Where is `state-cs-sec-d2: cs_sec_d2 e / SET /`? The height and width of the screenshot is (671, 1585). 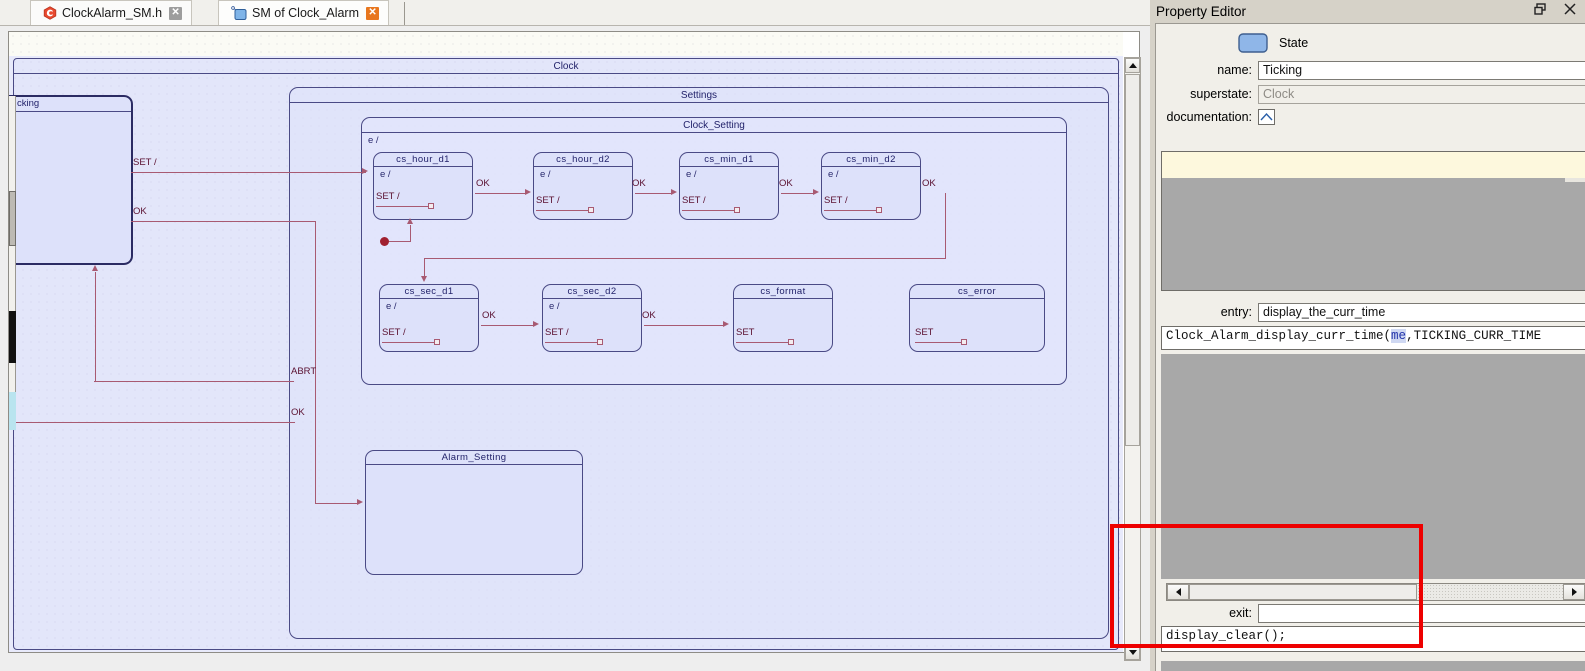
state-cs-sec-d2: cs_sec_d2 e / SET / is located at coordinates (592, 318).